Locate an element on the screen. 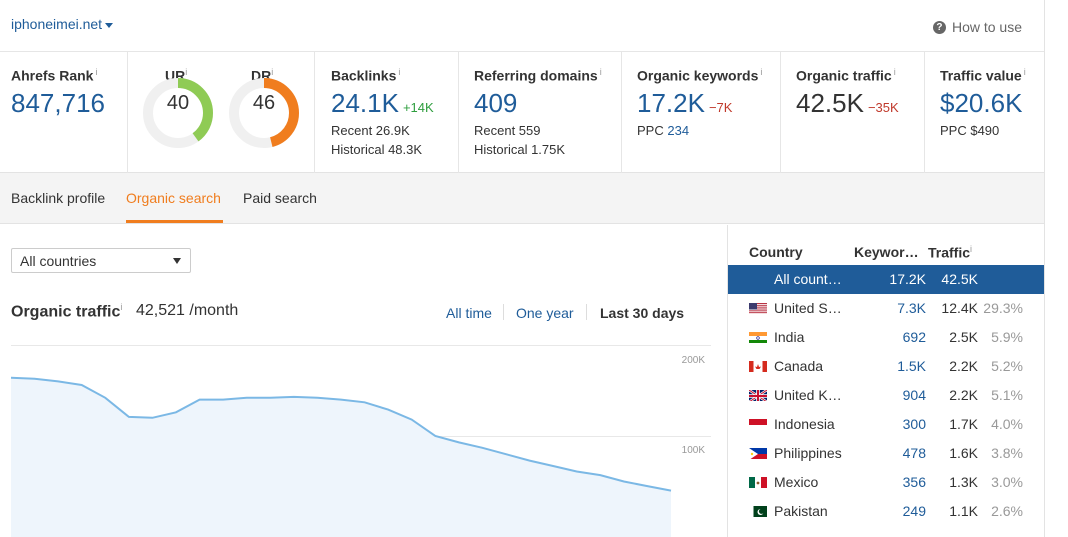 Image resolution: width=1068 pixels, height=537 pixels. backlinks-label: Backlinks i is located at coordinates (366, 75).